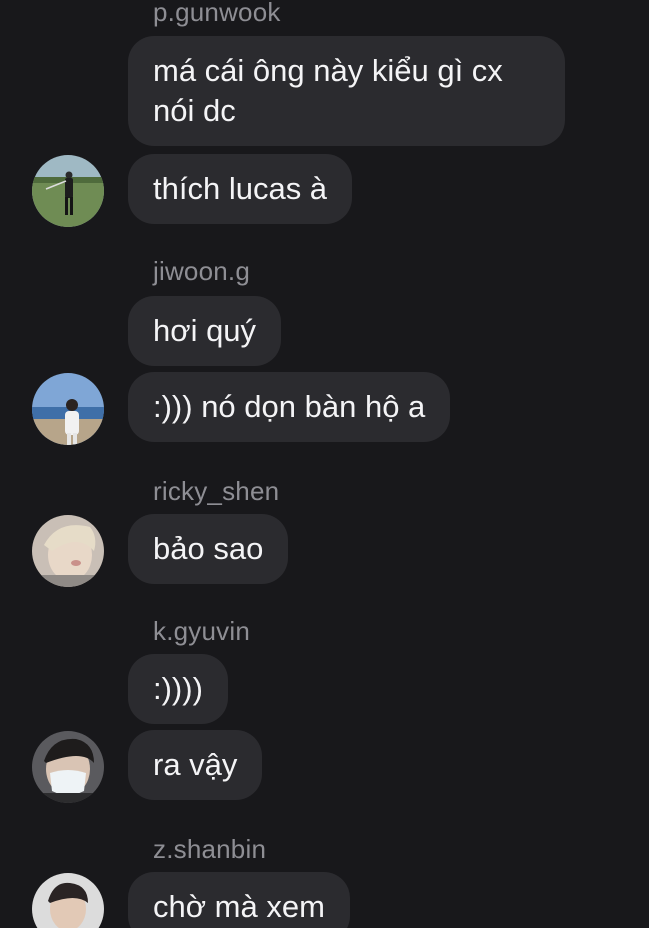 Image resolution: width=649 pixels, height=928 pixels. I want to click on message-bubble: má cái ông này kiểu gì cx nói dc, so click(346, 91).